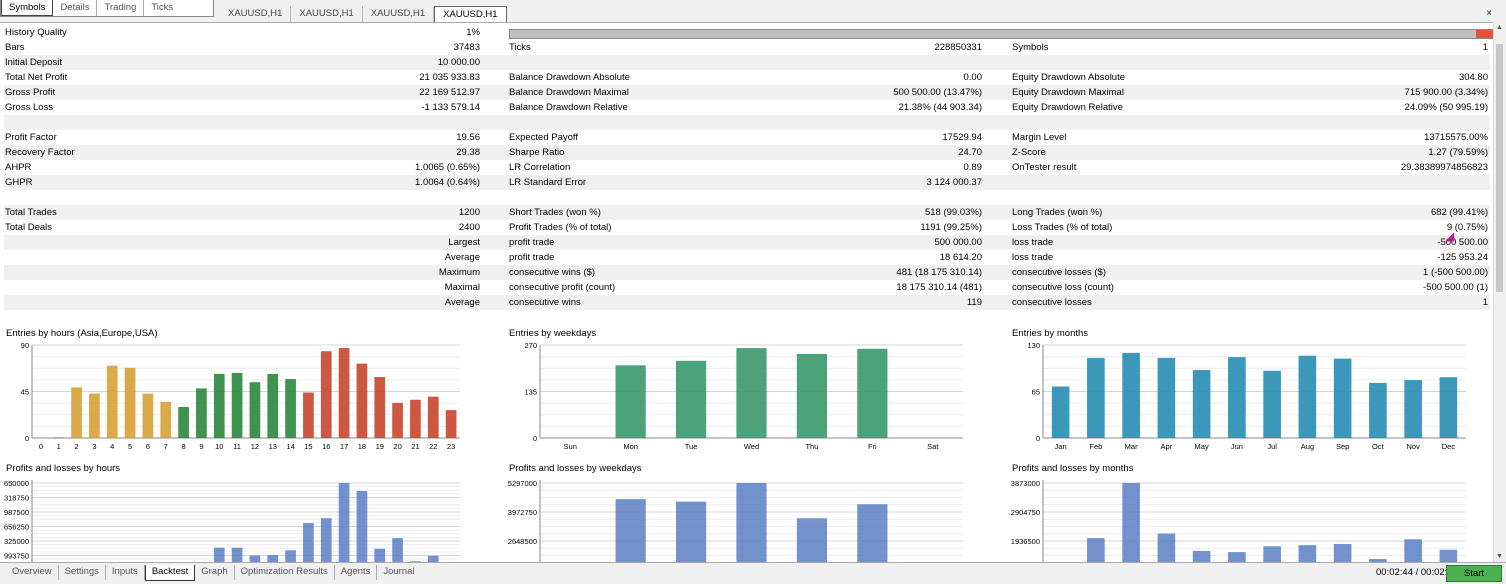 Image resolution: width=1506 pixels, height=584 pixels. Describe the element at coordinates (1444, 167) in the screenshot. I see `stat-value: 29.38389974856823` at that location.